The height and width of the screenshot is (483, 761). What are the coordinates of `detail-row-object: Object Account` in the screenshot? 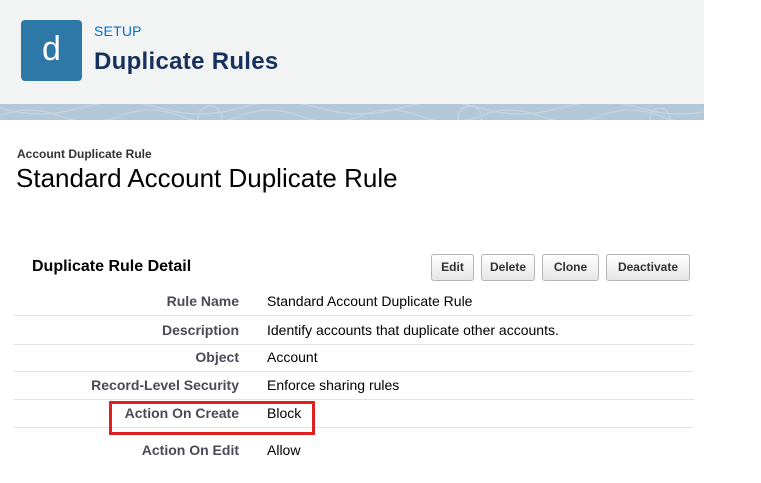 It's located at (353, 357).